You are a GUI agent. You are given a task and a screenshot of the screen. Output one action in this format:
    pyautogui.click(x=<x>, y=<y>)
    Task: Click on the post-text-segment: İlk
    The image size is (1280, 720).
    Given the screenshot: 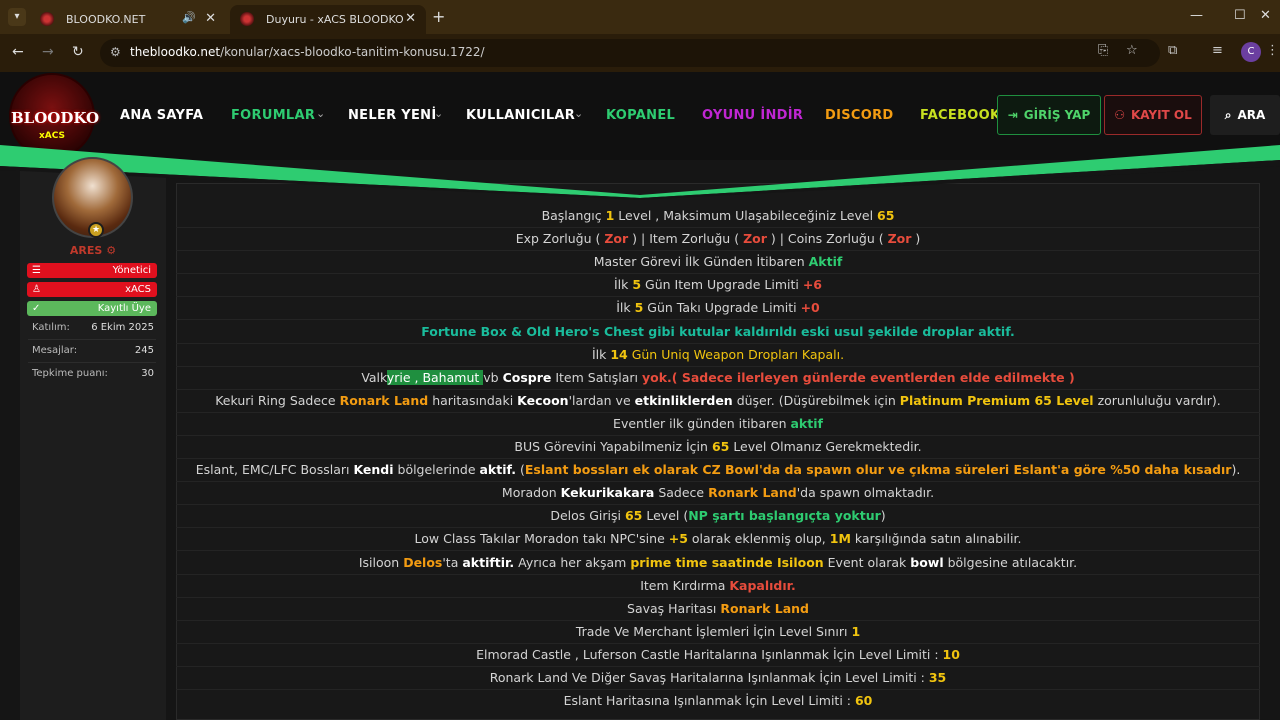 What is the action you would take?
    pyautogui.click(x=601, y=354)
    